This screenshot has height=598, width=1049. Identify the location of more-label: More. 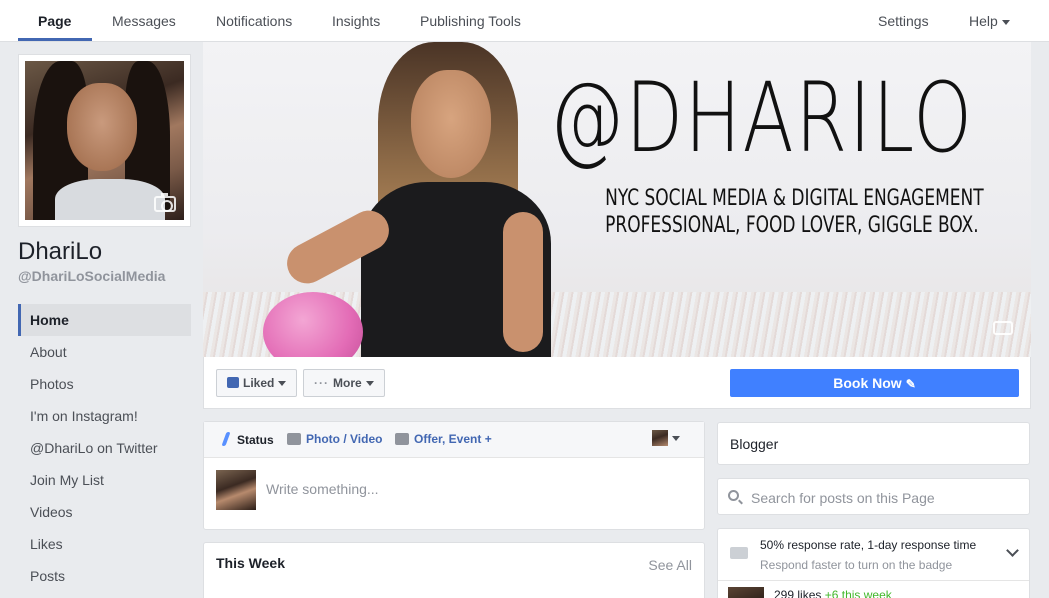
(347, 383).